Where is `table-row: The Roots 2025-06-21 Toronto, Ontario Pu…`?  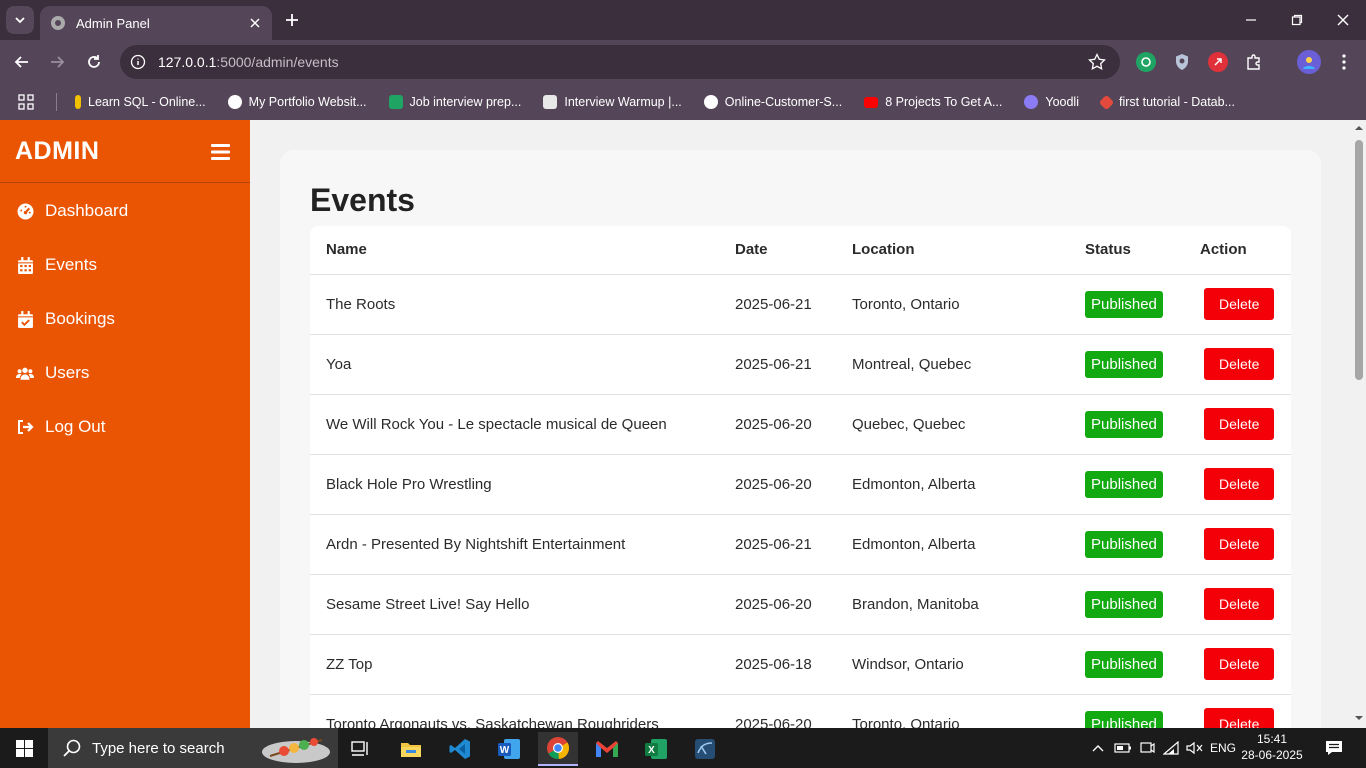 table-row: The Roots 2025-06-21 Toronto, Ontario Pu… is located at coordinates (800, 304).